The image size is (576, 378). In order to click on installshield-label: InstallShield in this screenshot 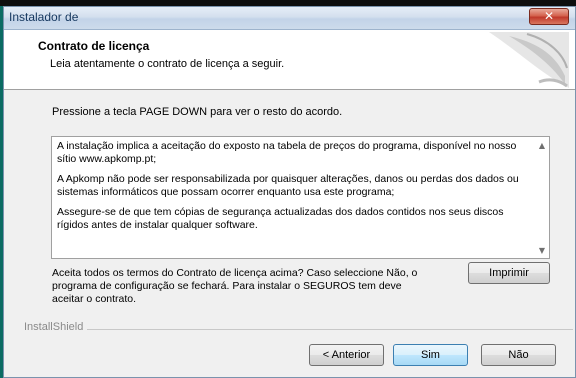, I will do `click(56, 327)`.